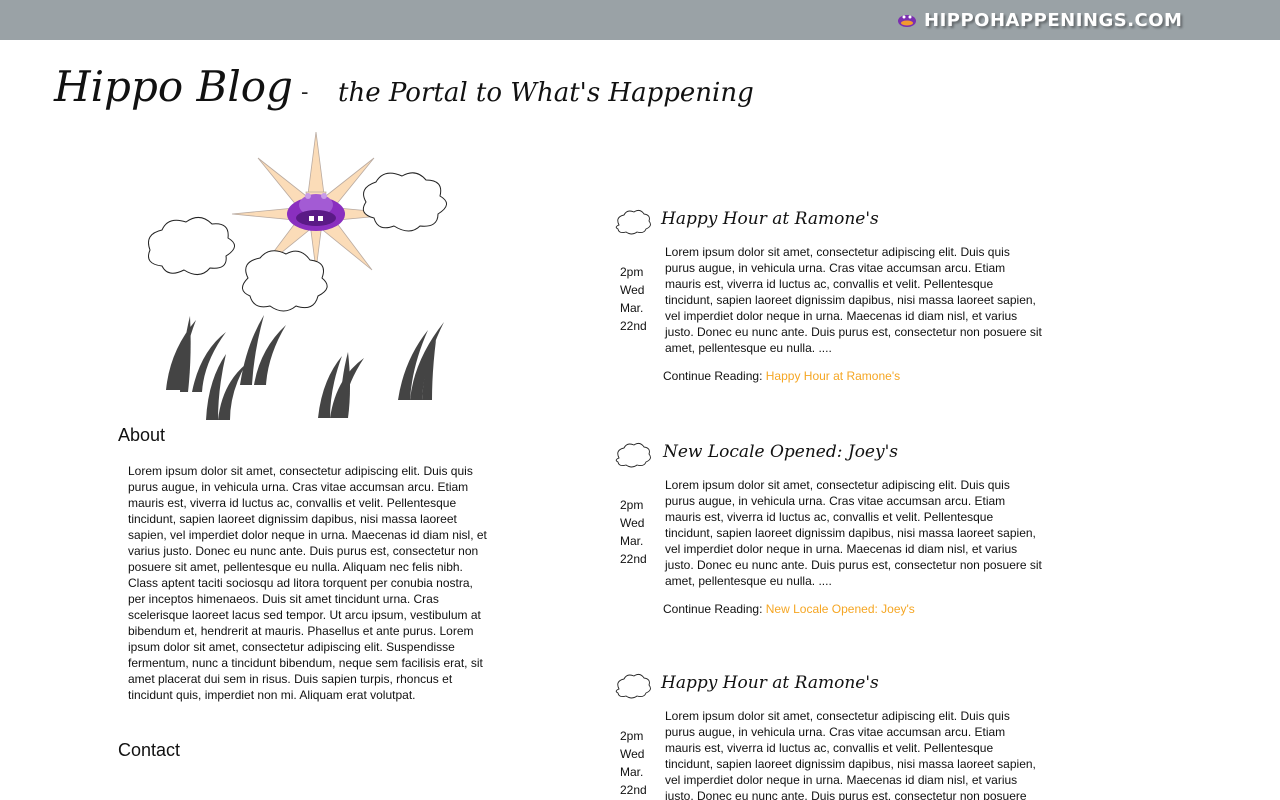  I want to click on about-heading: About, so click(142, 435).